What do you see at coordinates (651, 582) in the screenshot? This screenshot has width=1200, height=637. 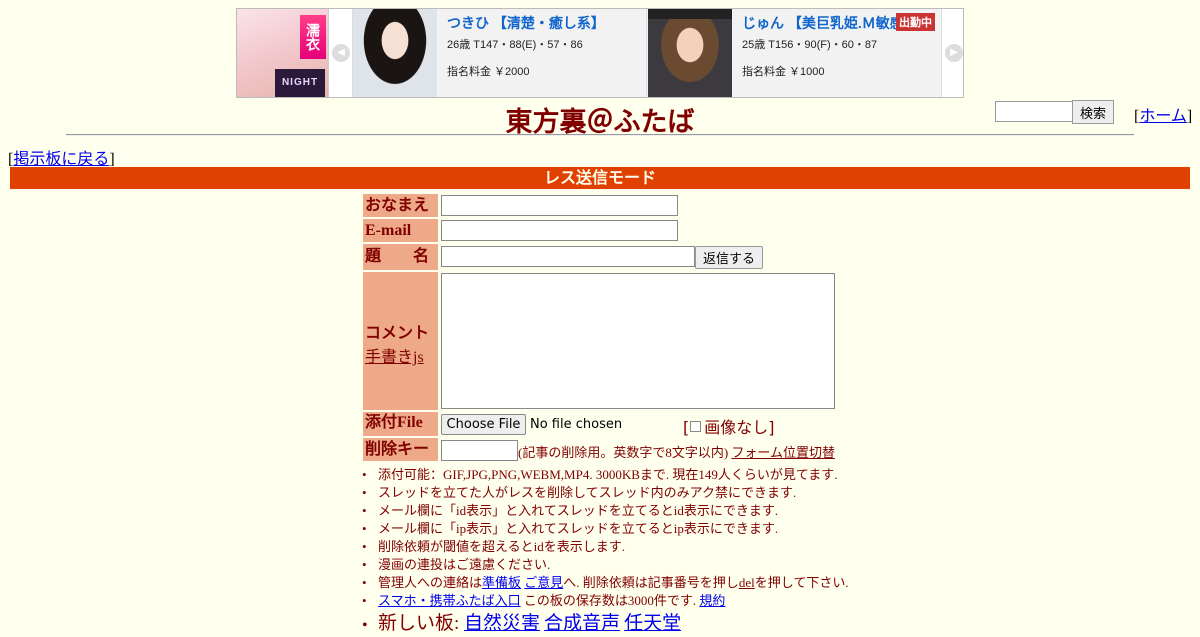 I see `note-text: へ. 削除依頼は記事番号を押し` at bounding box center [651, 582].